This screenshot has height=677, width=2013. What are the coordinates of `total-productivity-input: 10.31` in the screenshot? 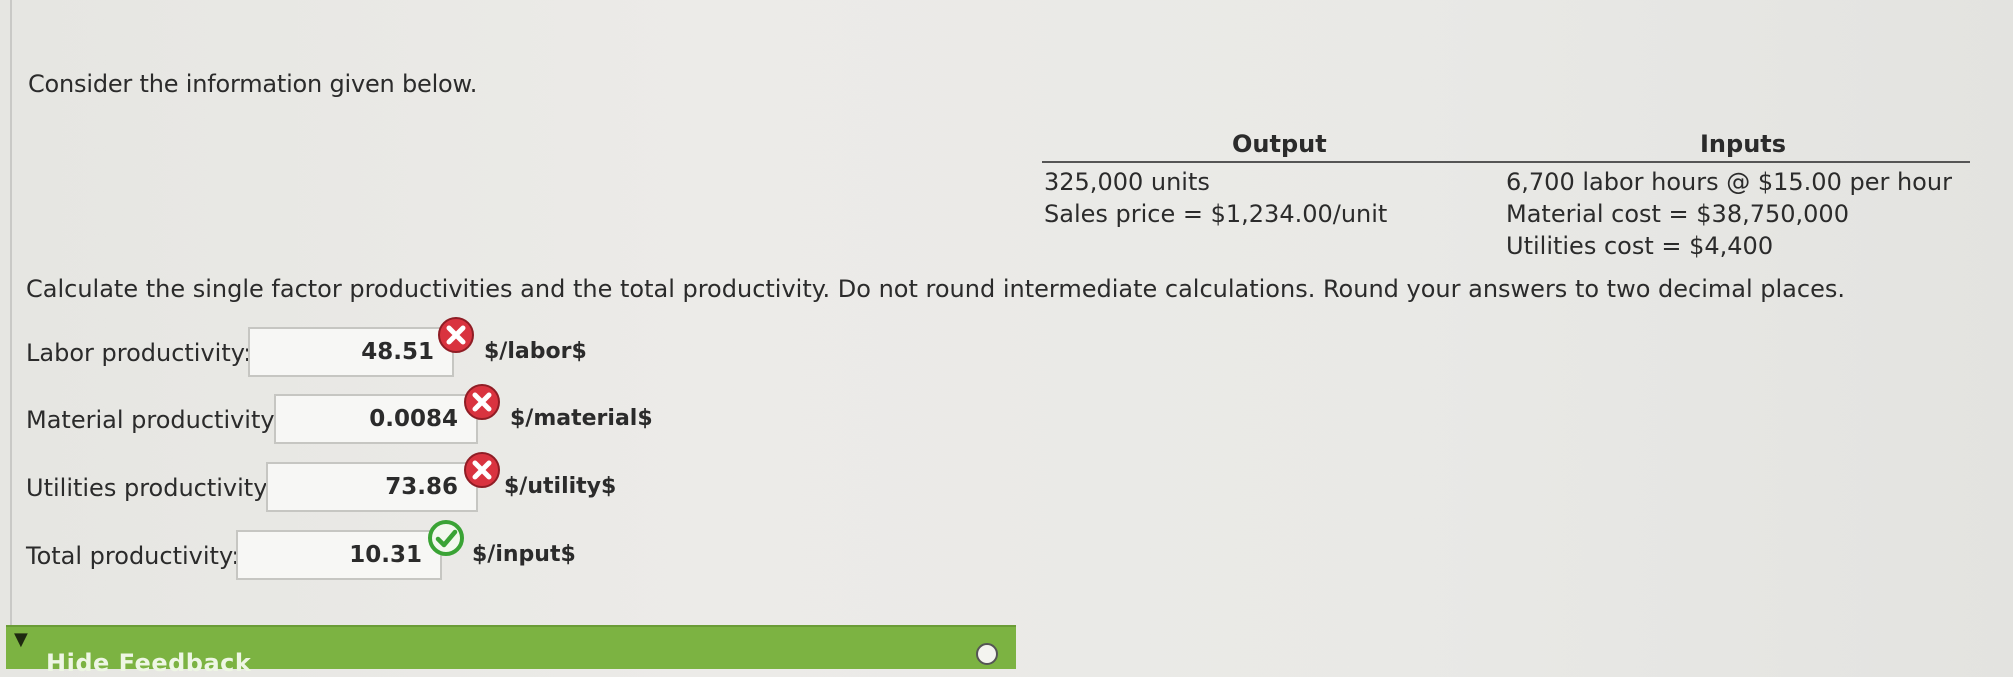 It's located at (339, 555).